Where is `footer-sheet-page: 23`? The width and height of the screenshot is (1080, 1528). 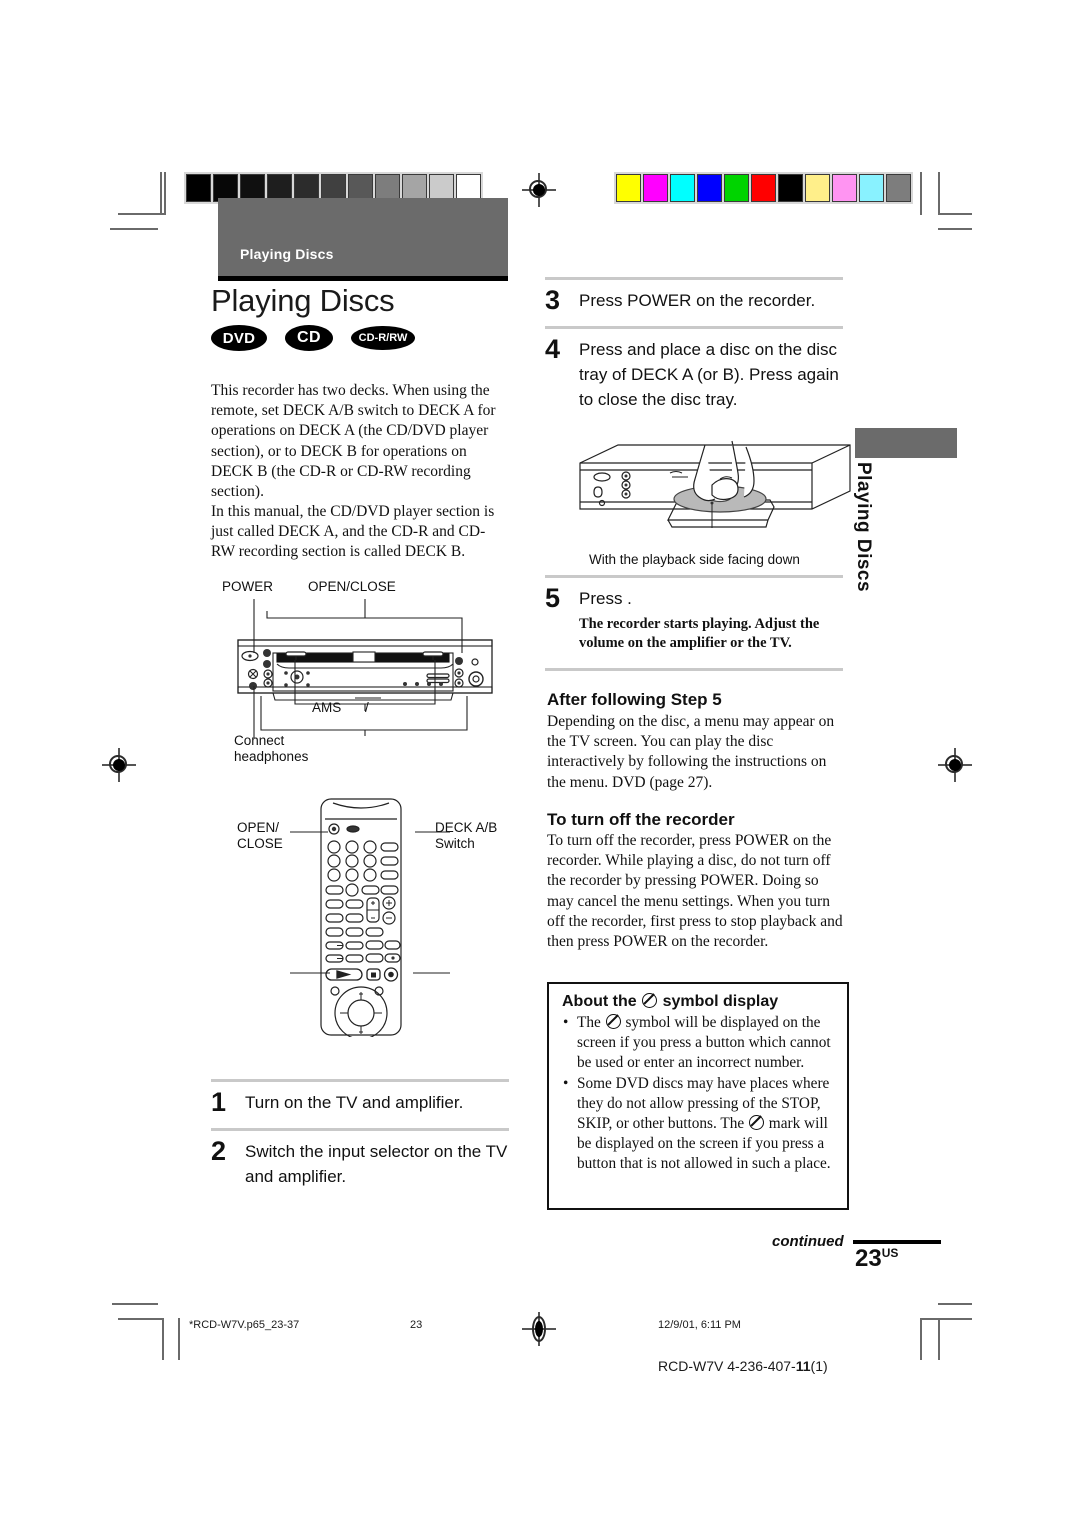 footer-sheet-page: 23 is located at coordinates (416, 1325).